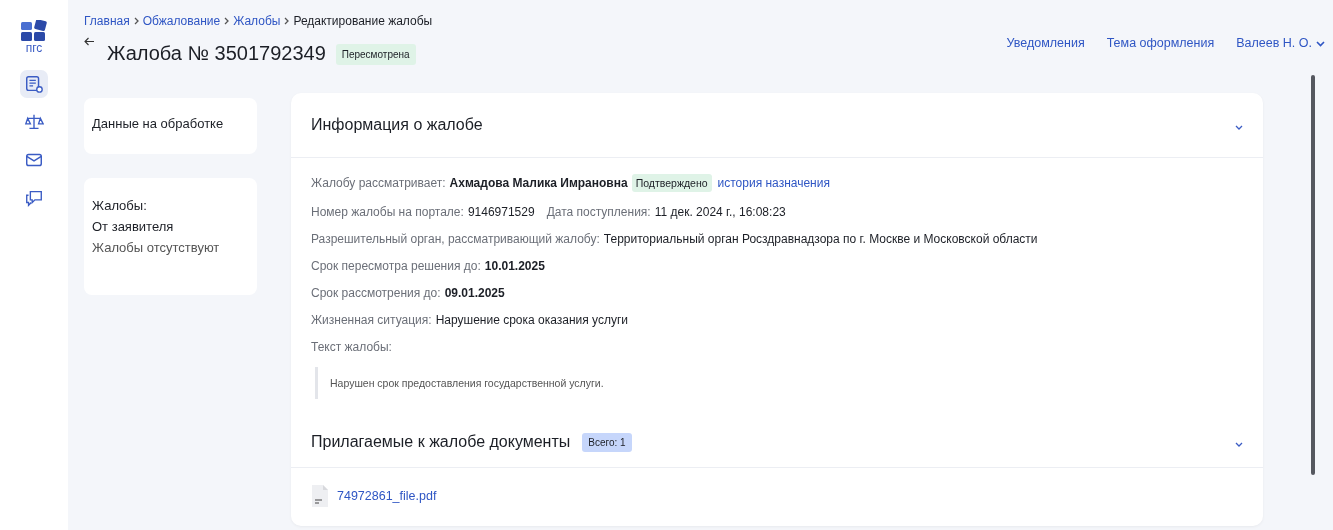 The height and width of the screenshot is (530, 1333). I want to click on field-label: Срок пересмотра решения до:, so click(396, 266).